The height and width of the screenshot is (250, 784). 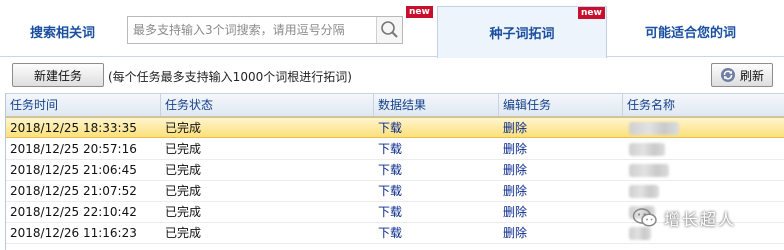 What do you see at coordinates (73, 170) in the screenshot?
I see `task-time: 2018/12/25 21:06:45` at bounding box center [73, 170].